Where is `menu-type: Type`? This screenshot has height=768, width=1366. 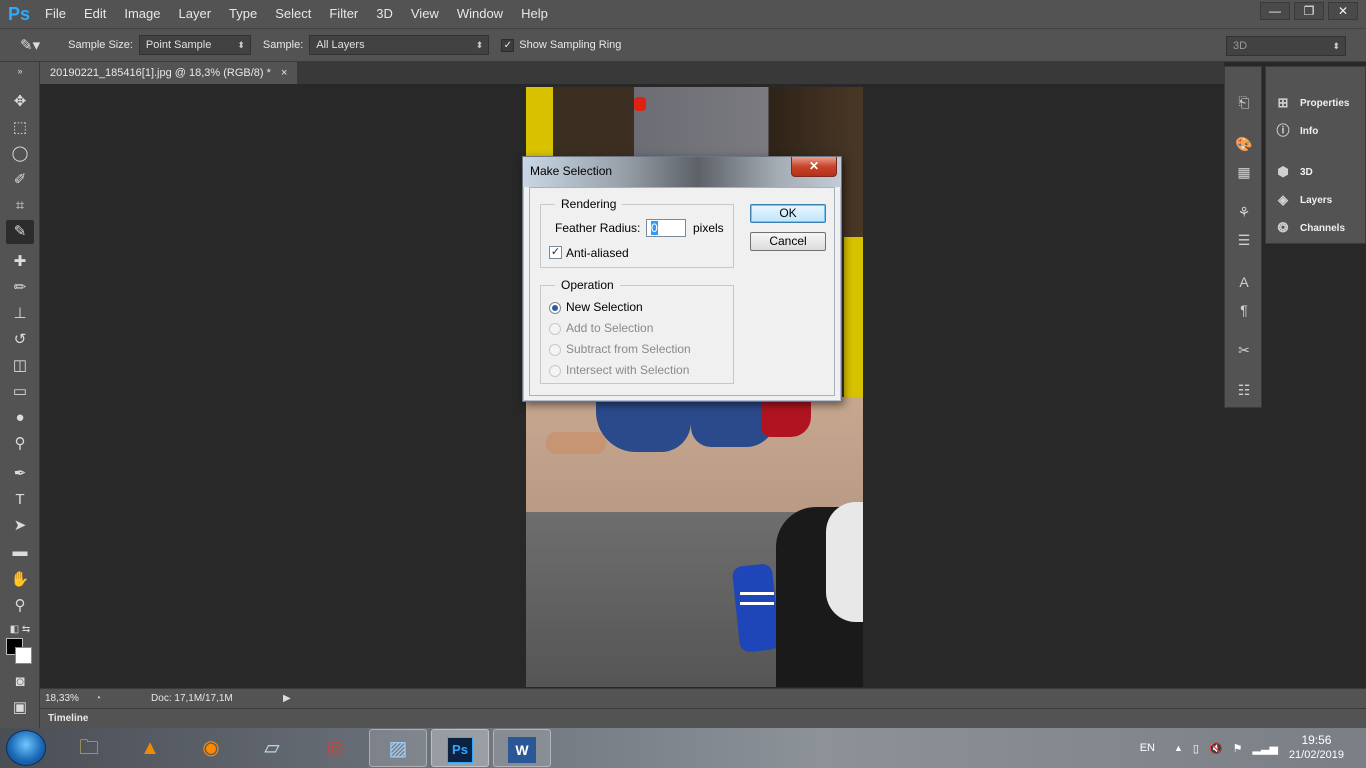
menu-type: Type is located at coordinates (243, 14).